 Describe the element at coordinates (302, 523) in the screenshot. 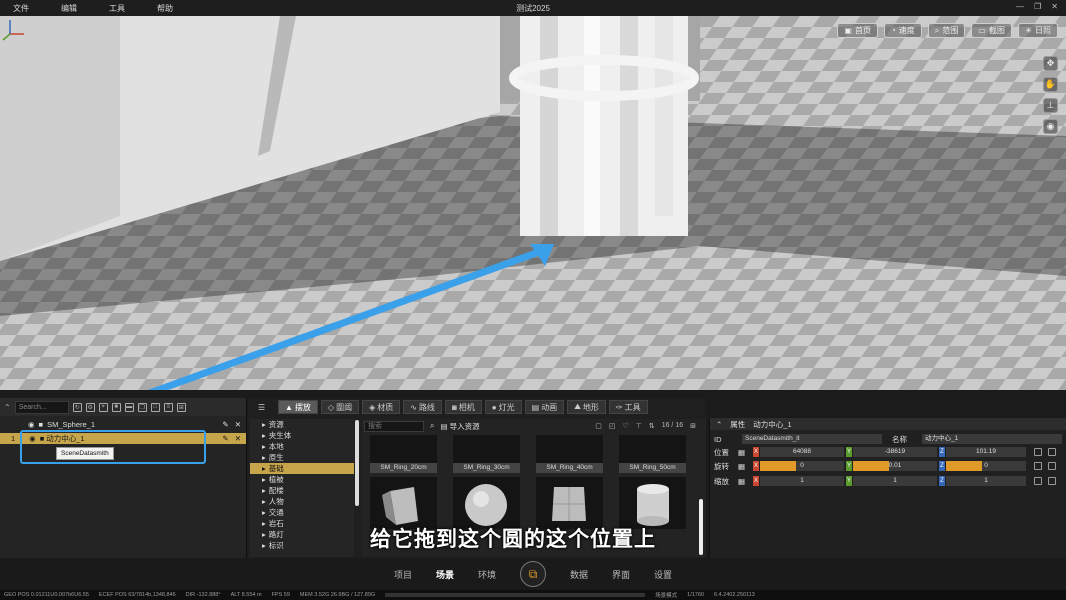

I see `category-item: ▸ 岩石` at that location.